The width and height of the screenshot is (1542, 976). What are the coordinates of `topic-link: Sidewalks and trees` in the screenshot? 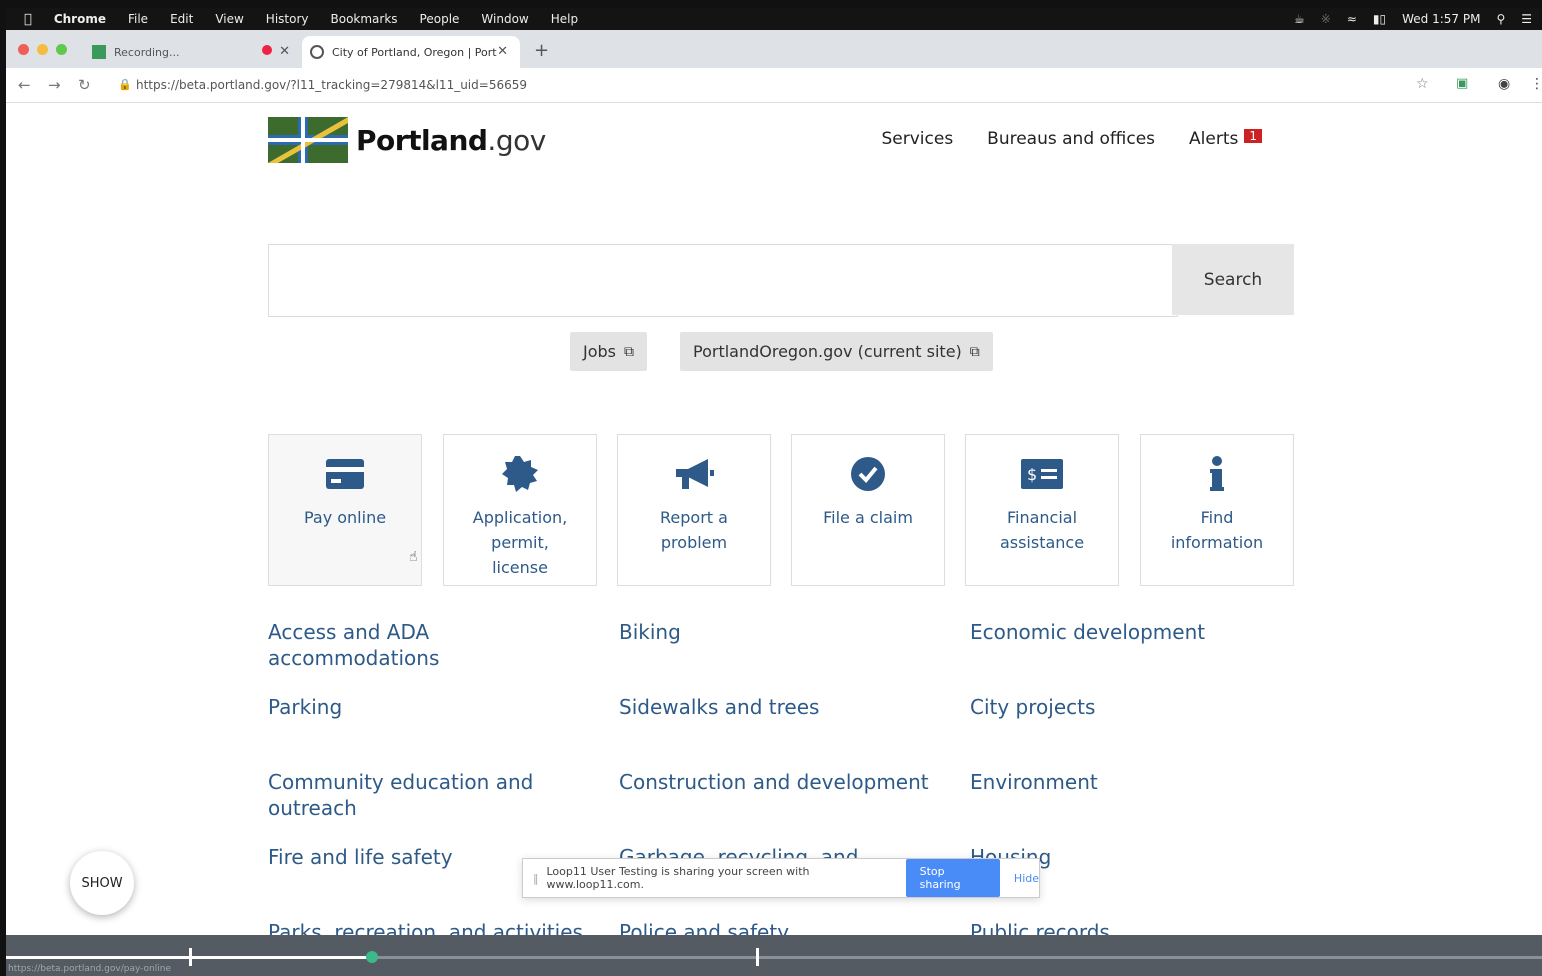 It's located at (719, 707).